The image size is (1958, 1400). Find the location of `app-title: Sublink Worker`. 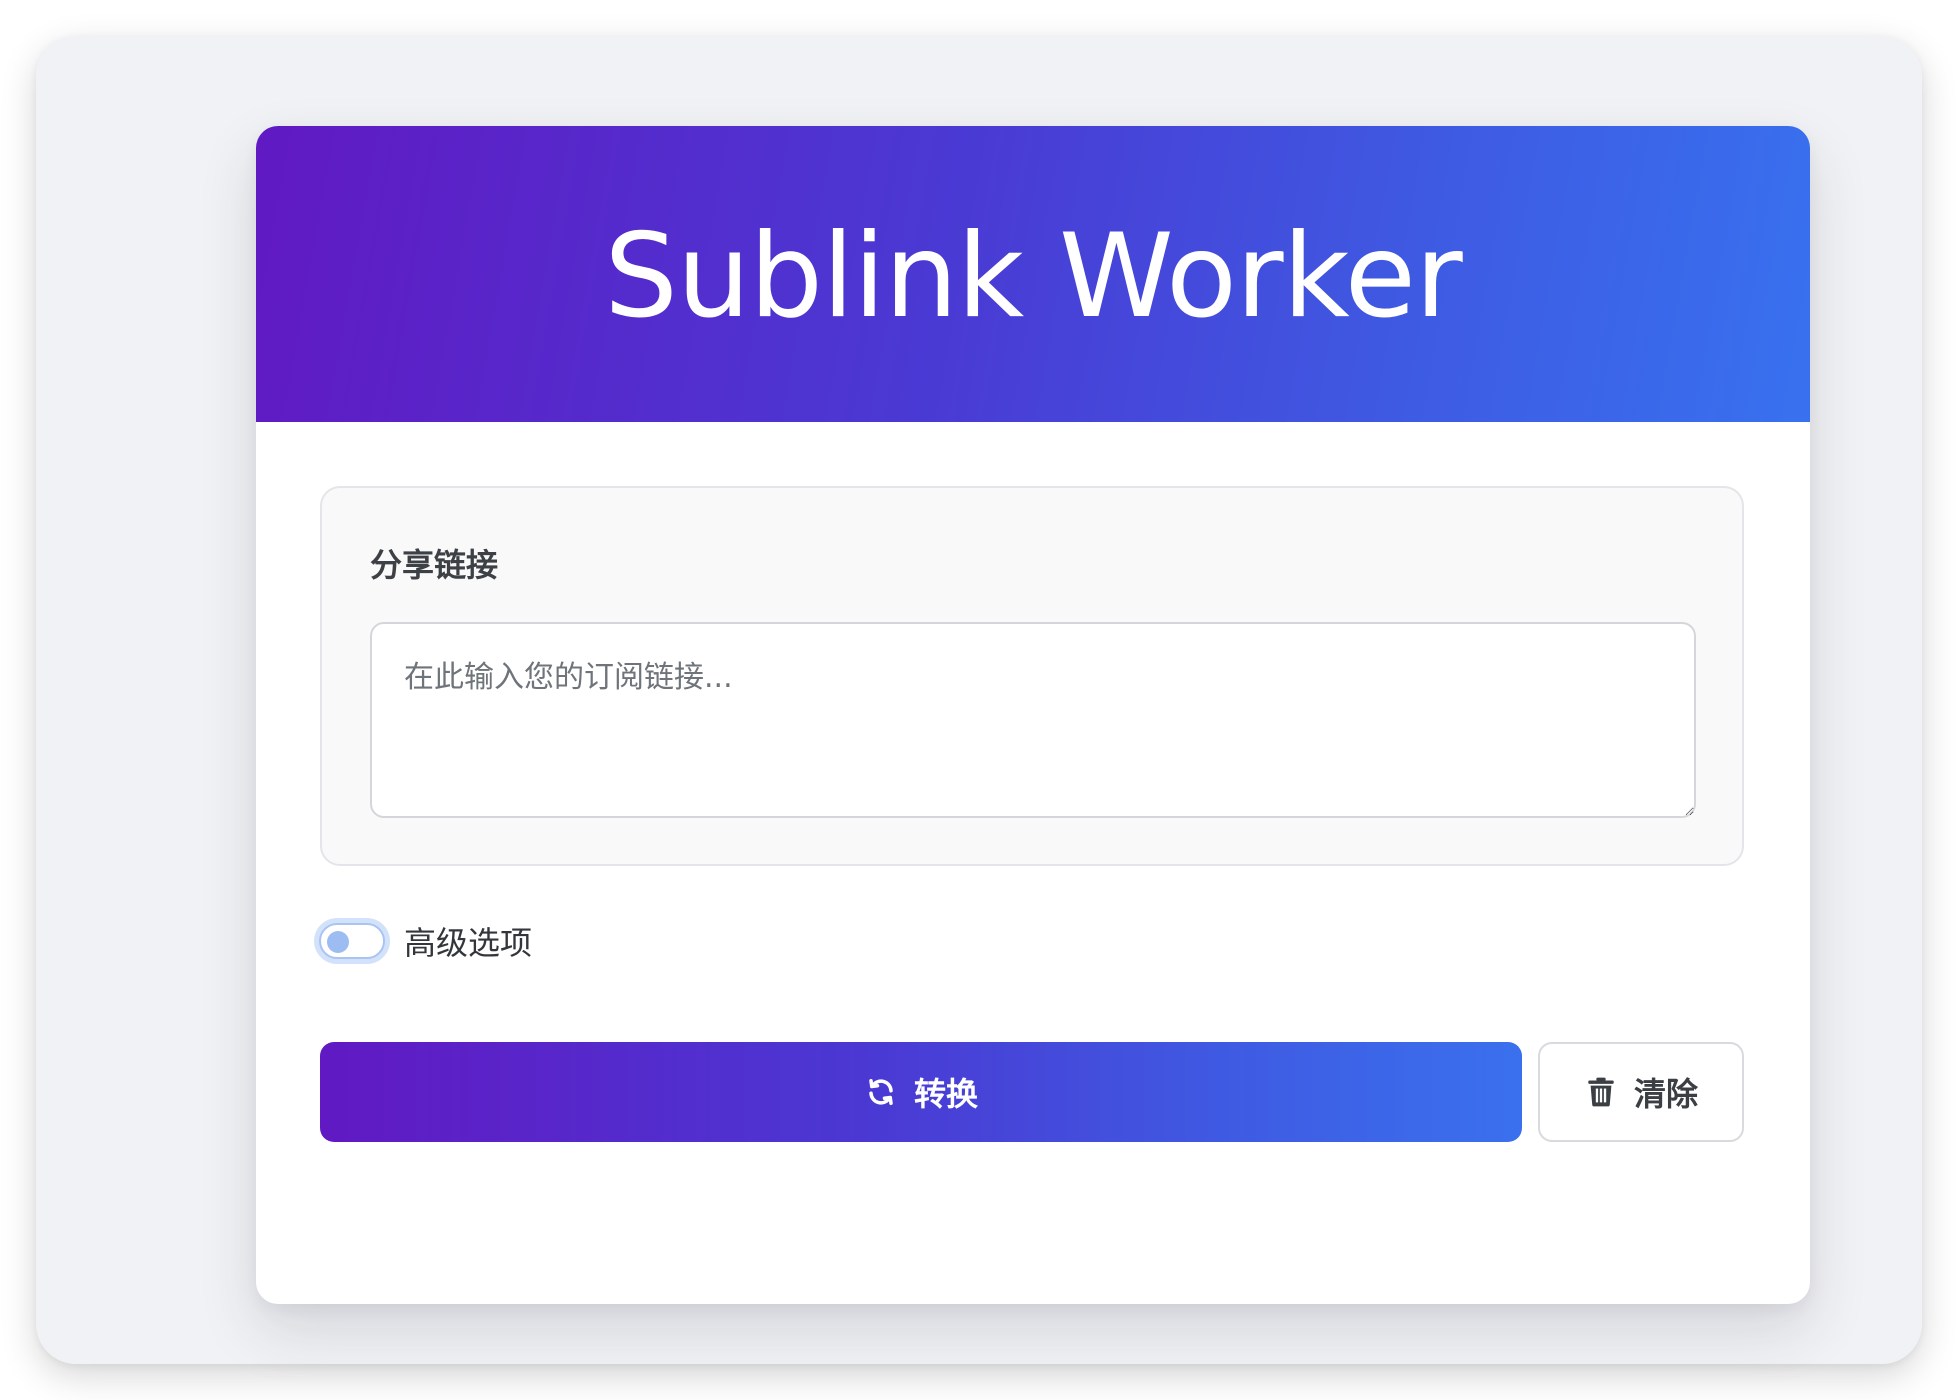

app-title: Sublink Worker is located at coordinates (1033, 276).